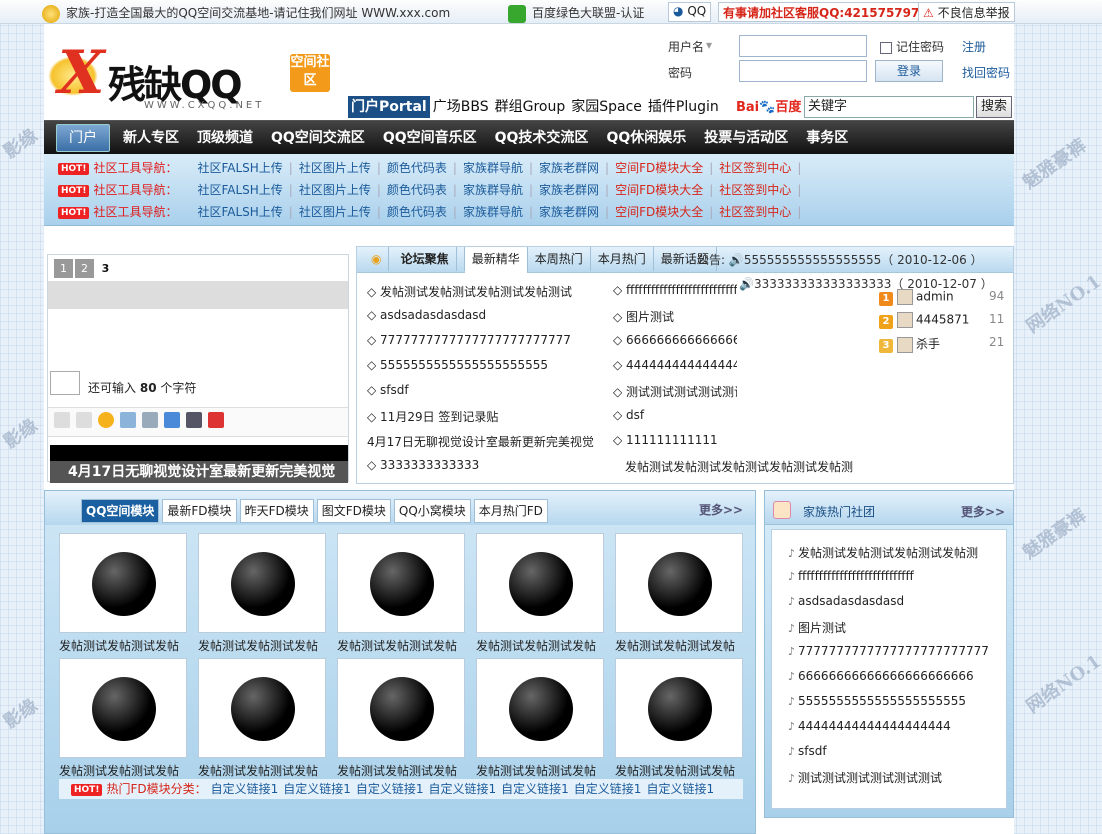  What do you see at coordinates (941, 344) in the screenshot?
I see `rank-item: 3 杀手 21` at bounding box center [941, 344].